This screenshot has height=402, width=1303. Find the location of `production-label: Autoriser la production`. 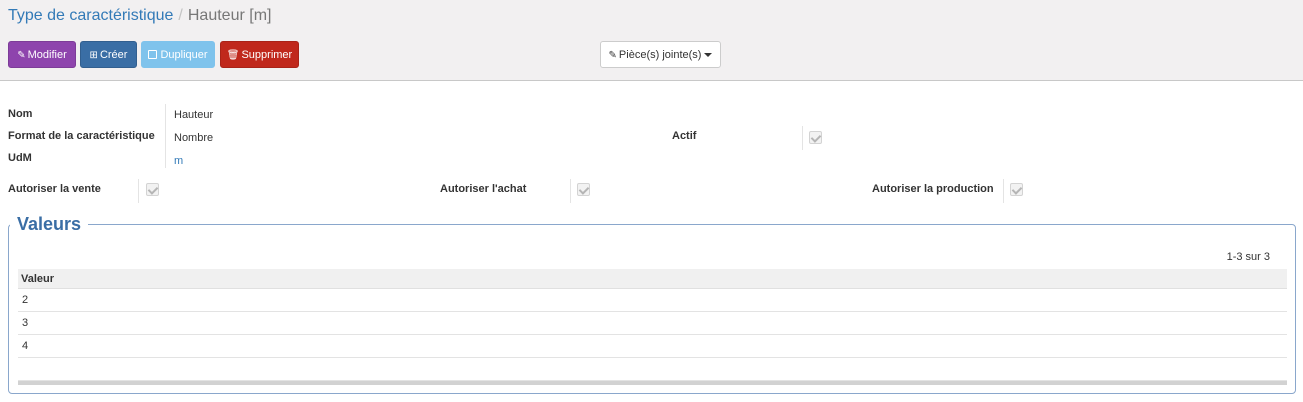

production-label: Autoriser la production is located at coordinates (933, 189).